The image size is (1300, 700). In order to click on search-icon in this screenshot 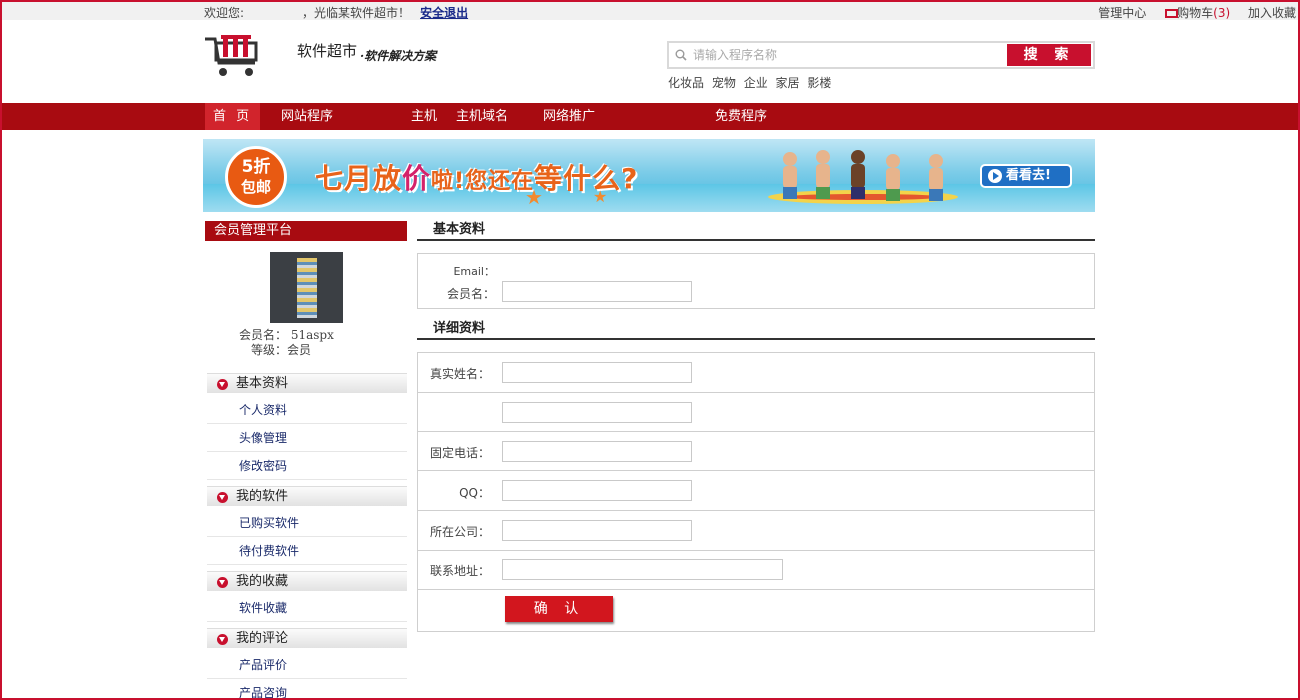, I will do `click(681, 55)`.